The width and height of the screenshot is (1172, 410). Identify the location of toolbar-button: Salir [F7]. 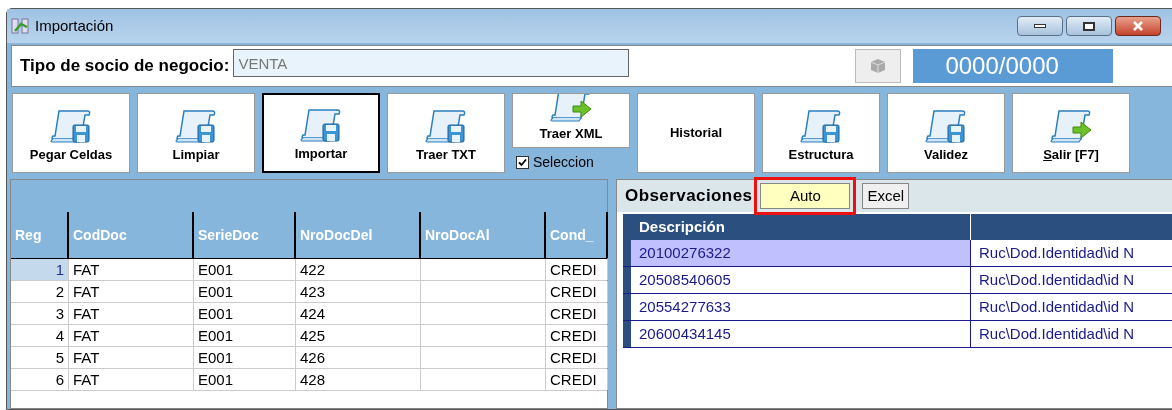
(1071, 133).